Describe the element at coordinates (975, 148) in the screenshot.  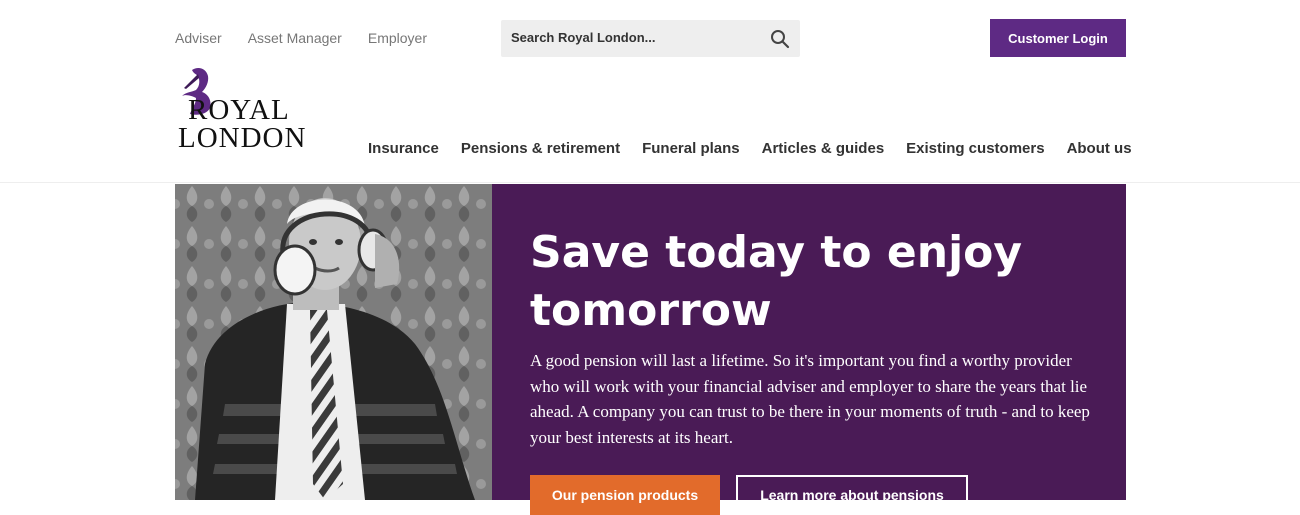
I see `nav-existing-customers: Existing customers` at that location.